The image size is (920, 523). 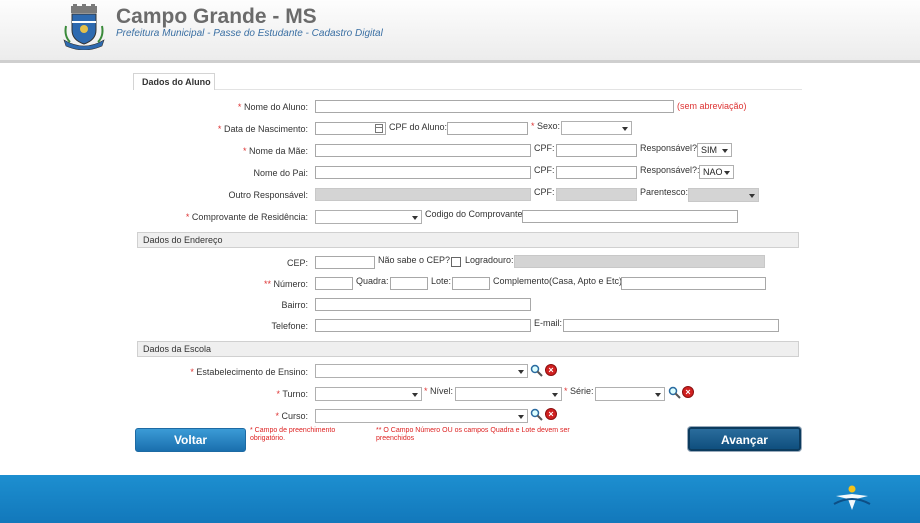 What do you see at coordinates (439, 391) in the screenshot?
I see `nivel-label: * Nível:` at bounding box center [439, 391].